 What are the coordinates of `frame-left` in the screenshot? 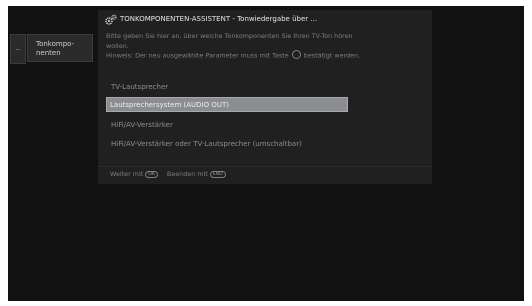 It's located at (4, 153).